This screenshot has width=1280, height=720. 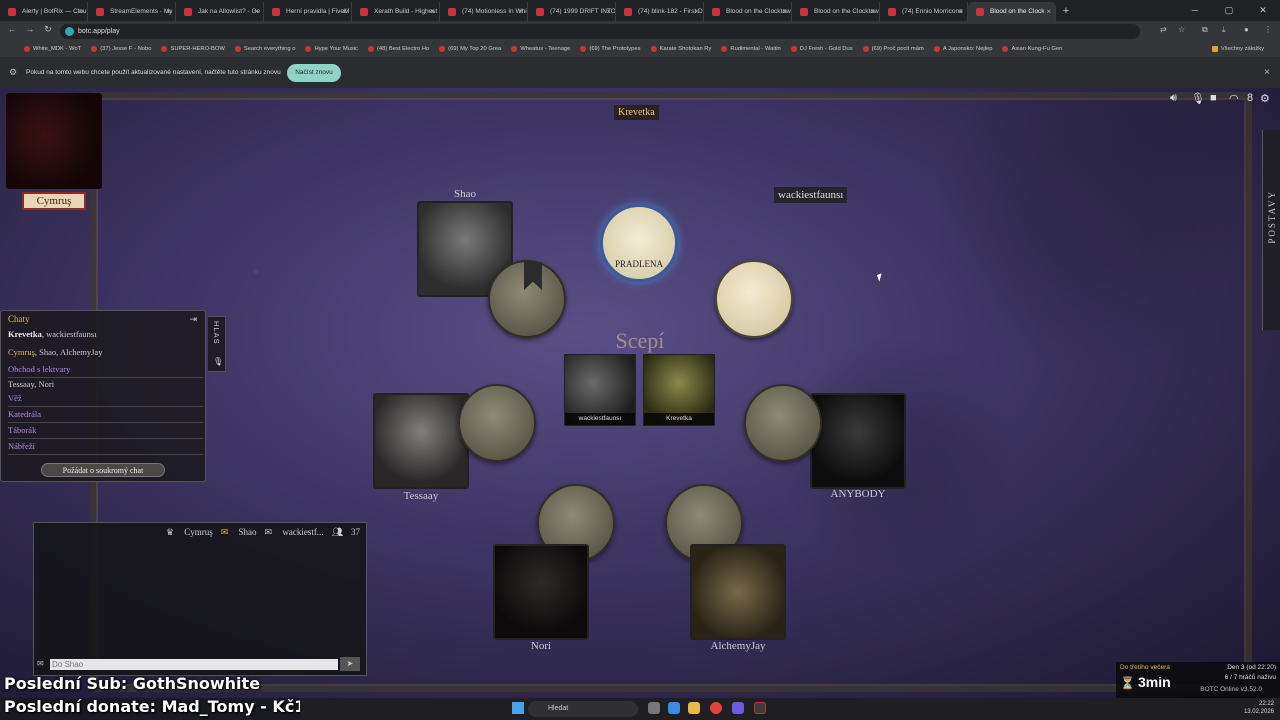 I want to click on microphone-icon: 🎙︎, so click(x=1198, y=98).